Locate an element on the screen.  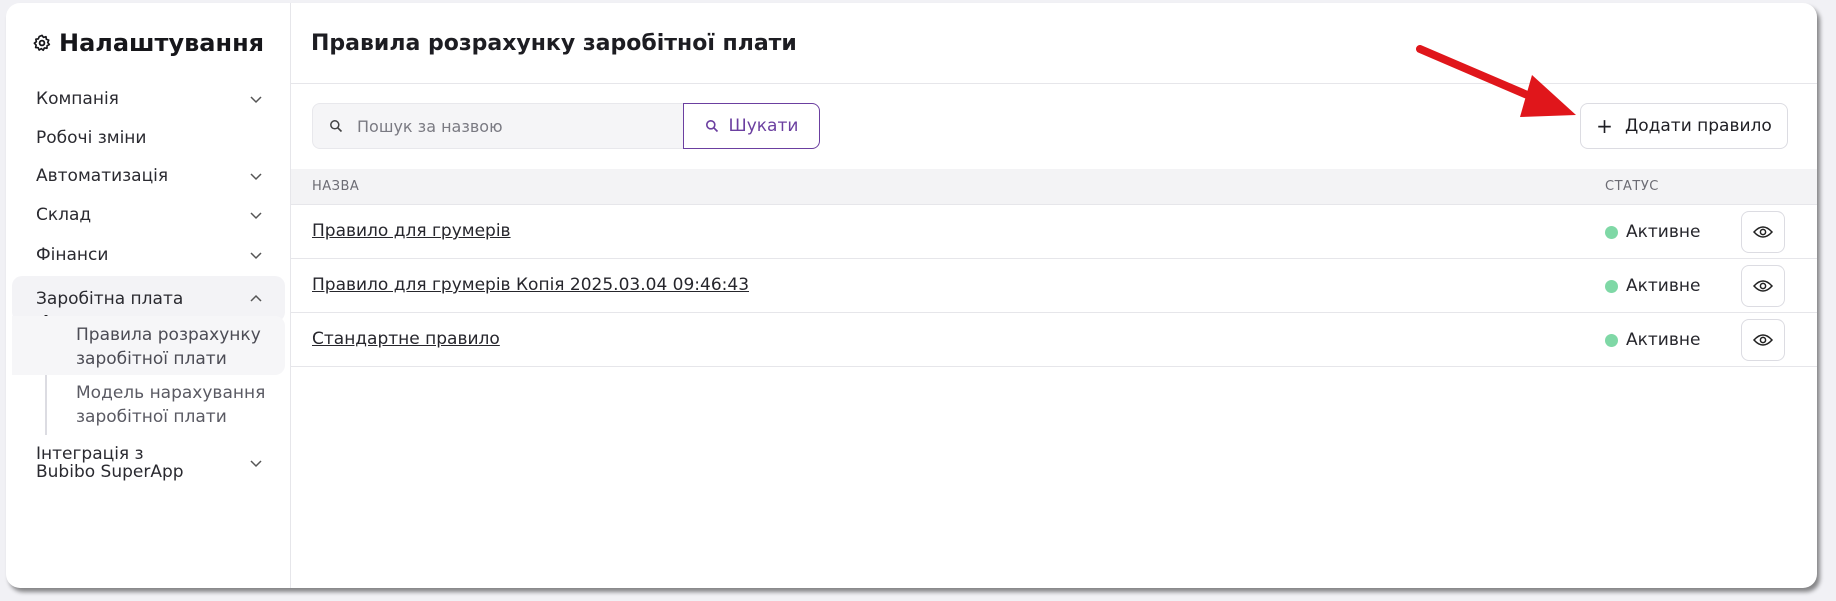
table-header: НАЗВА СТАТУС is located at coordinates (1054, 187).